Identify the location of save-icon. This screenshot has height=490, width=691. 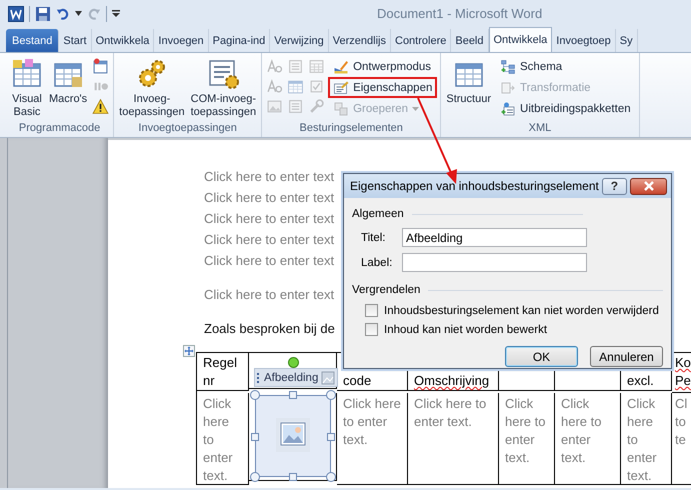
(43, 14).